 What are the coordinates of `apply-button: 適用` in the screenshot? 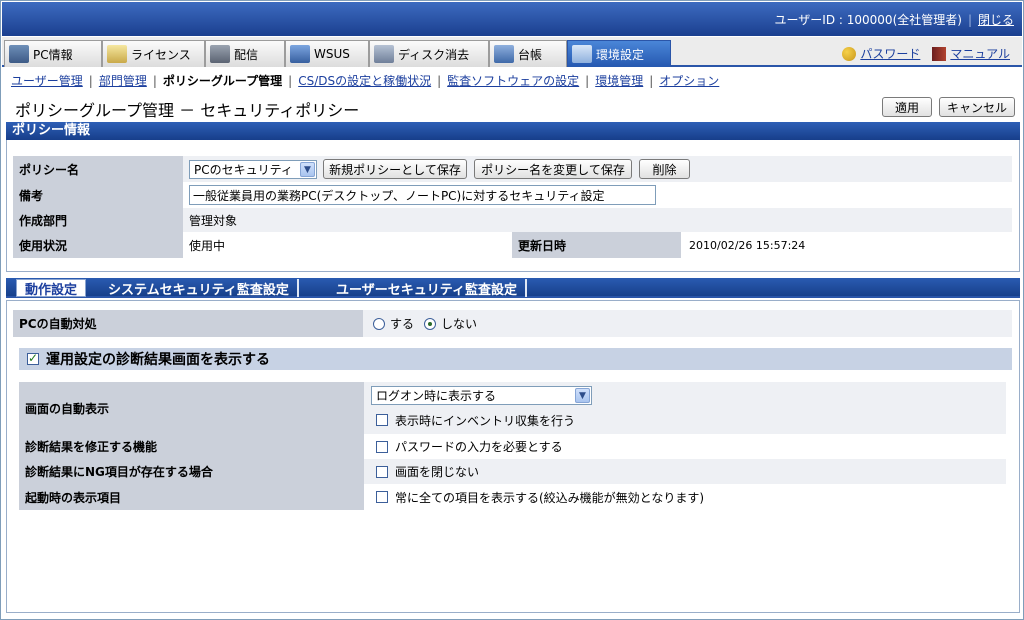 It's located at (907, 107).